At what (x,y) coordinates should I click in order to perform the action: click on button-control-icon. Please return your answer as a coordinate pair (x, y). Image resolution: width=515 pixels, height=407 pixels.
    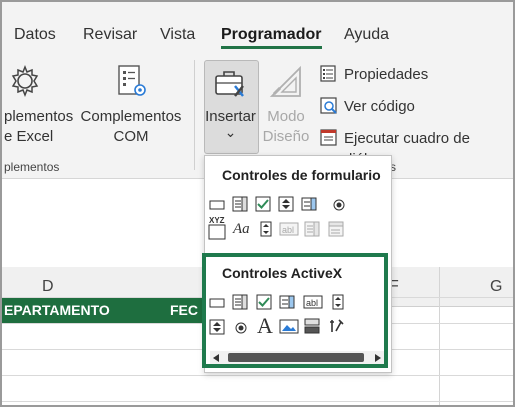
    Looking at the image, I should click on (217, 205).